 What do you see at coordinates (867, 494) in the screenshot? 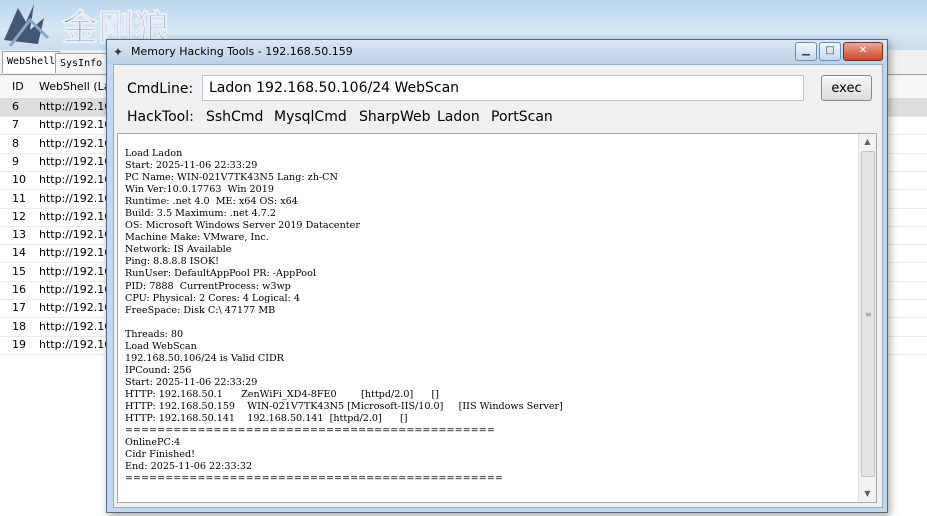
I see `scroll-down-arrow-icon: ▼` at bounding box center [867, 494].